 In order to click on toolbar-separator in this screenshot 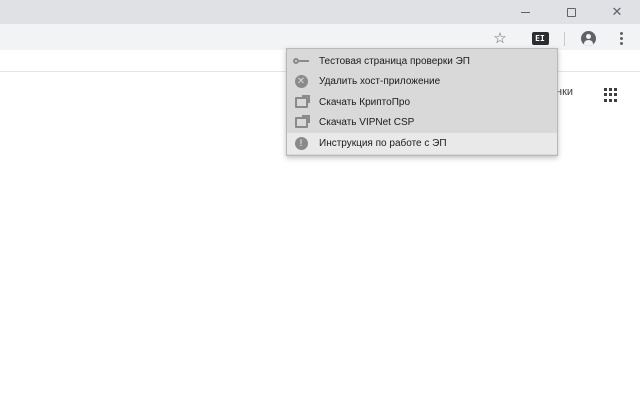, I will do `click(564, 39)`.